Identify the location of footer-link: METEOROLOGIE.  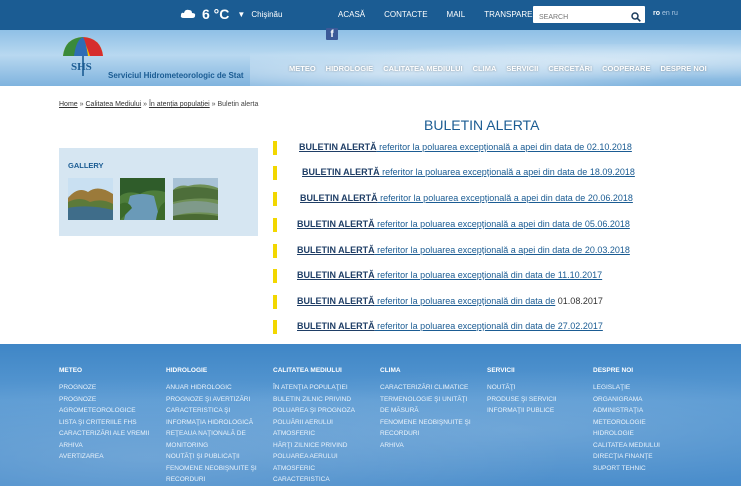
(626, 423).